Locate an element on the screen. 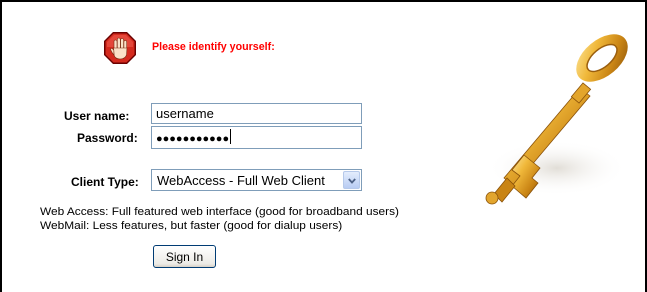  client-type-select: WebAccess - Full Web Client is located at coordinates (256, 180).